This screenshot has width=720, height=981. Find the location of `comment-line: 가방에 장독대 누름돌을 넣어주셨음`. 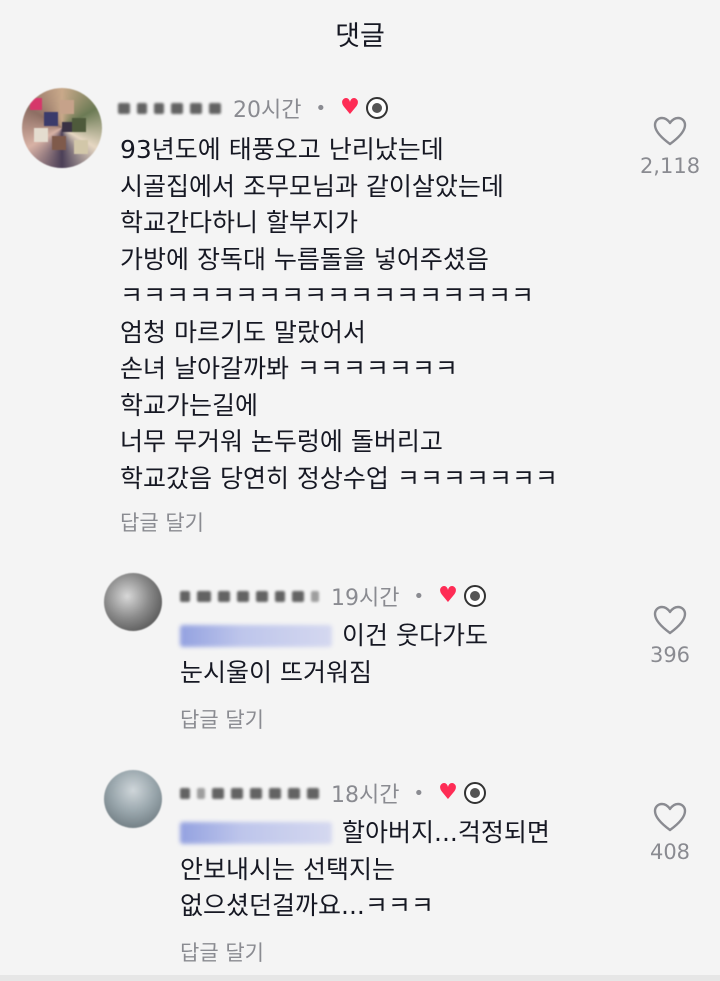

comment-line: 가방에 장독대 누름돌을 넣어주셨음 is located at coordinates (304, 259).